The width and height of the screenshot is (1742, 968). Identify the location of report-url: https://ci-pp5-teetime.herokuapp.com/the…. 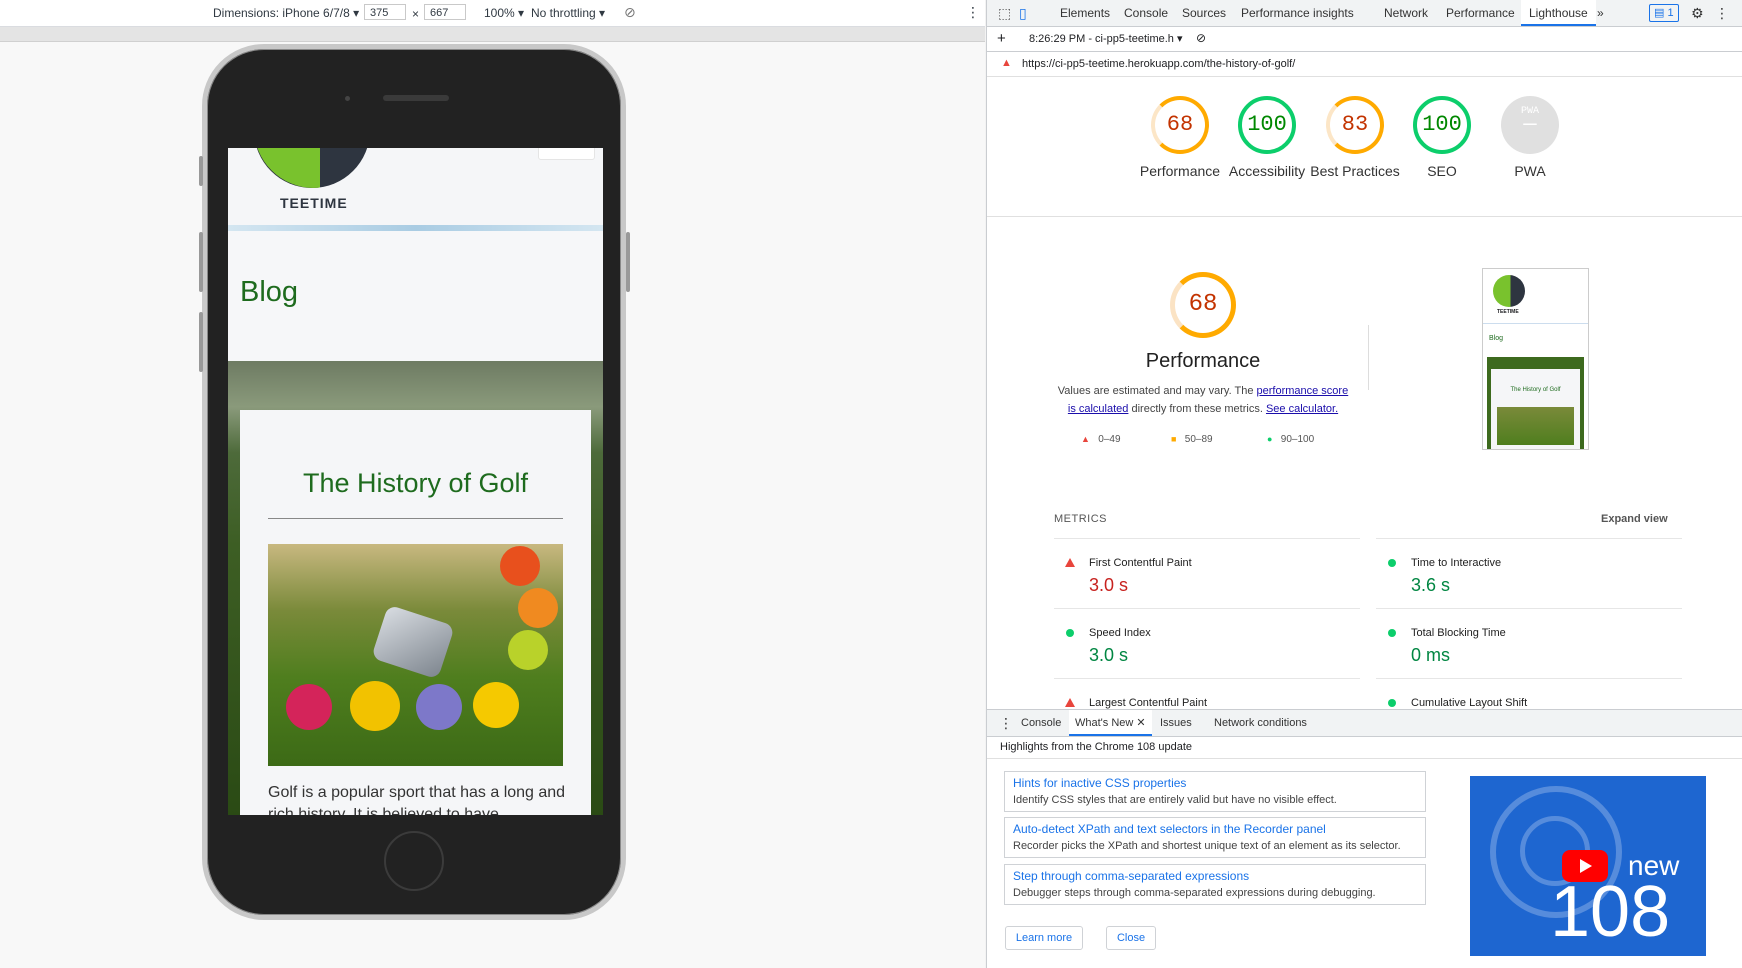
(1158, 64).